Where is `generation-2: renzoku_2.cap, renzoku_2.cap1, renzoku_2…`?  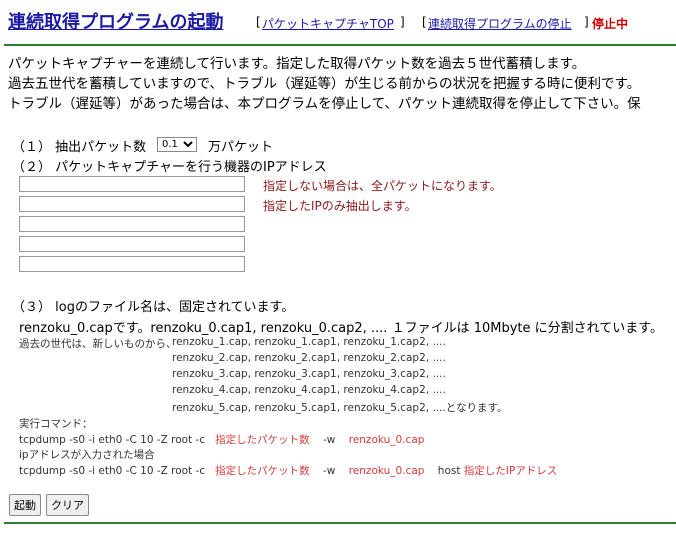 generation-2: renzoku_2.cap, renzoku_2.cap1, renzoku_2… is located at coordinates (309, 358).